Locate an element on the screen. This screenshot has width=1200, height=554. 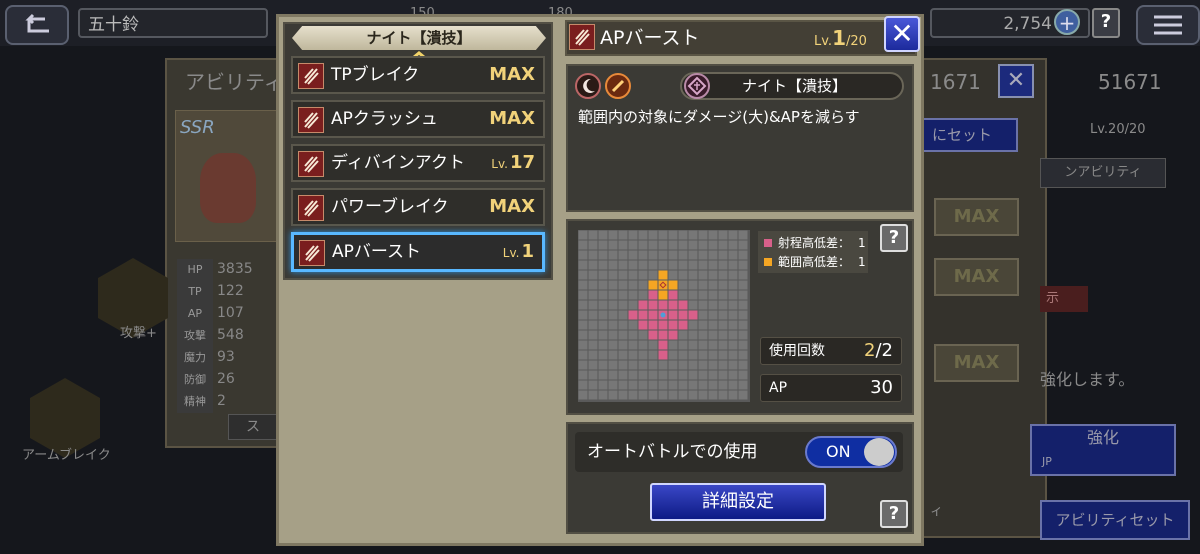
list-item-ap-burst: APバースト Lv. 1 is located at coordinates (418, 252).